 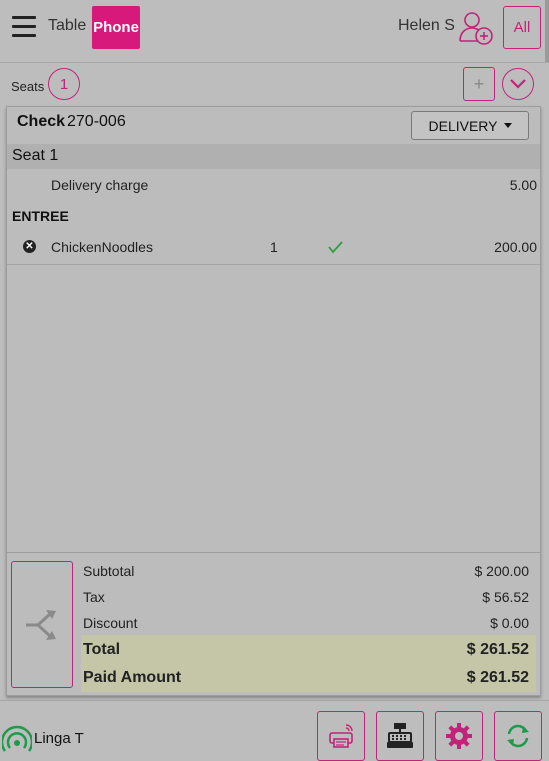 What do you see at coordinates (35, 155) in the screenshot?
I see `seat-label: Seat 1` at bounding box center [35, 155].